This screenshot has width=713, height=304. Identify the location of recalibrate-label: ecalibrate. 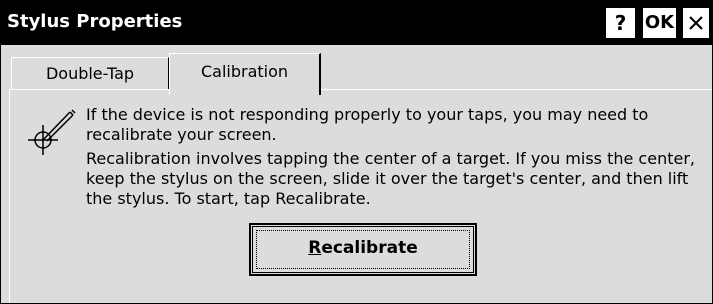
(369, 248).